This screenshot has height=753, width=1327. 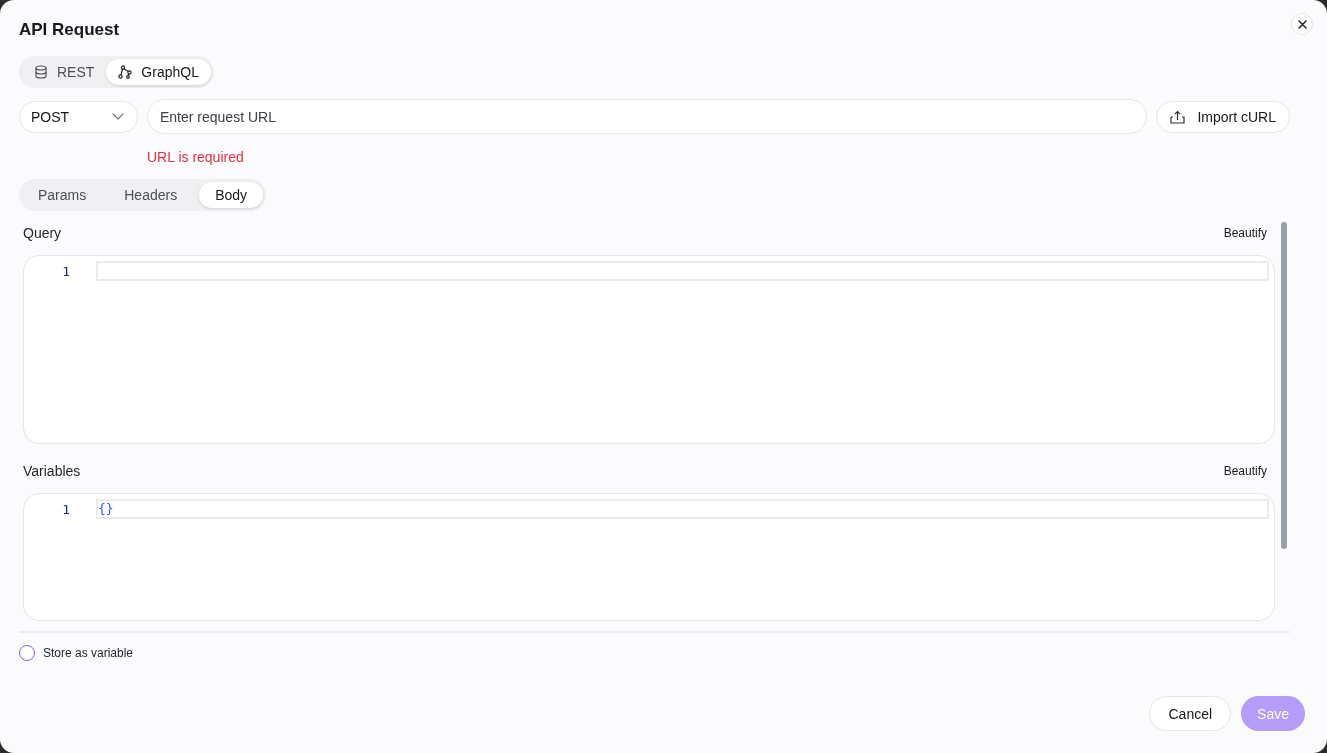 I want to click on section-label: Query, so click(x=42, y=233).